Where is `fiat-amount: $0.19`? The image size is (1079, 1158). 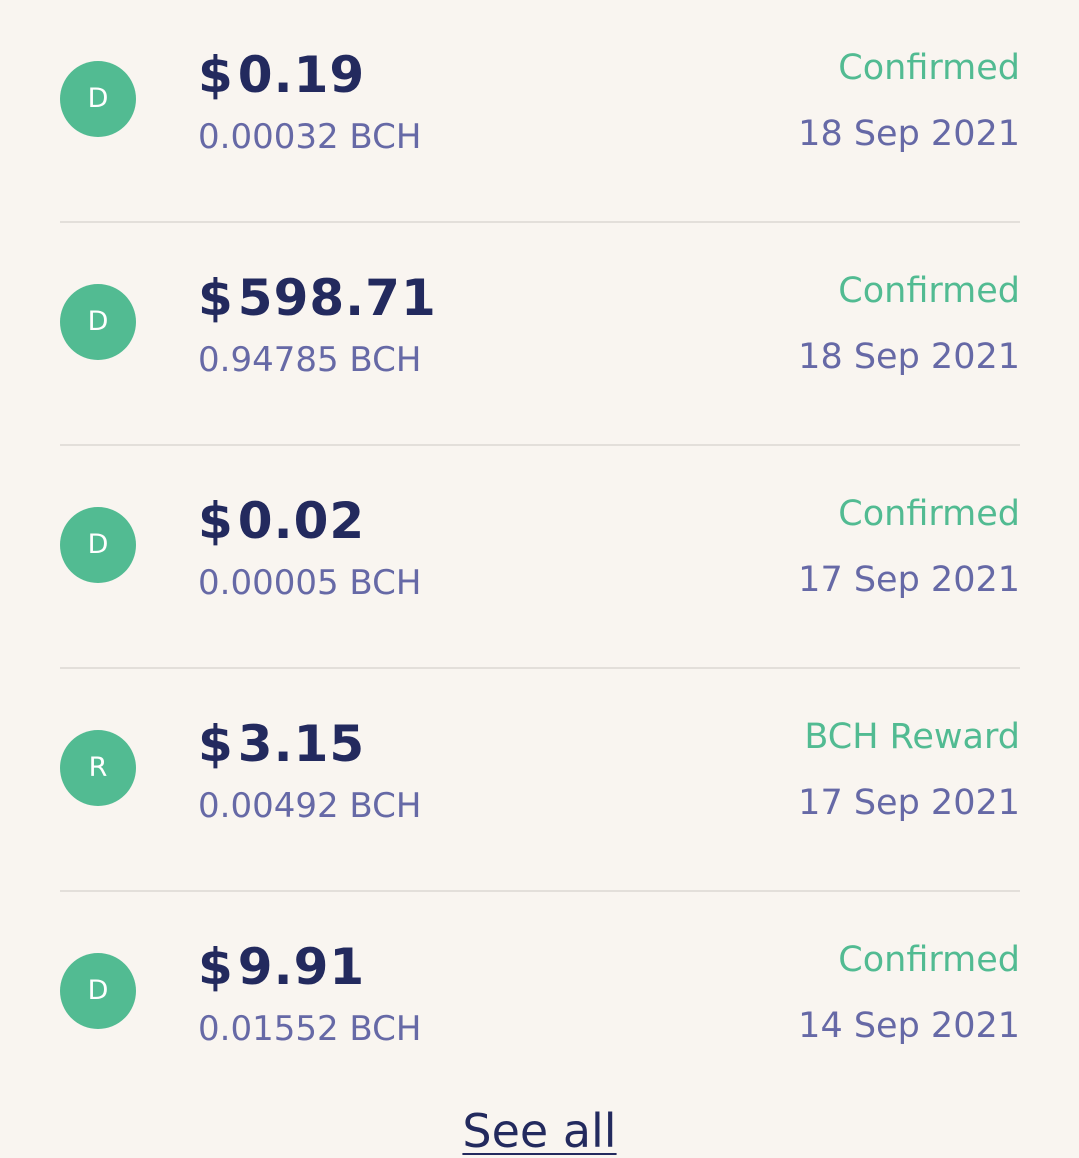
fiat-amount: $0.19 is located at coordinates (281, 75).